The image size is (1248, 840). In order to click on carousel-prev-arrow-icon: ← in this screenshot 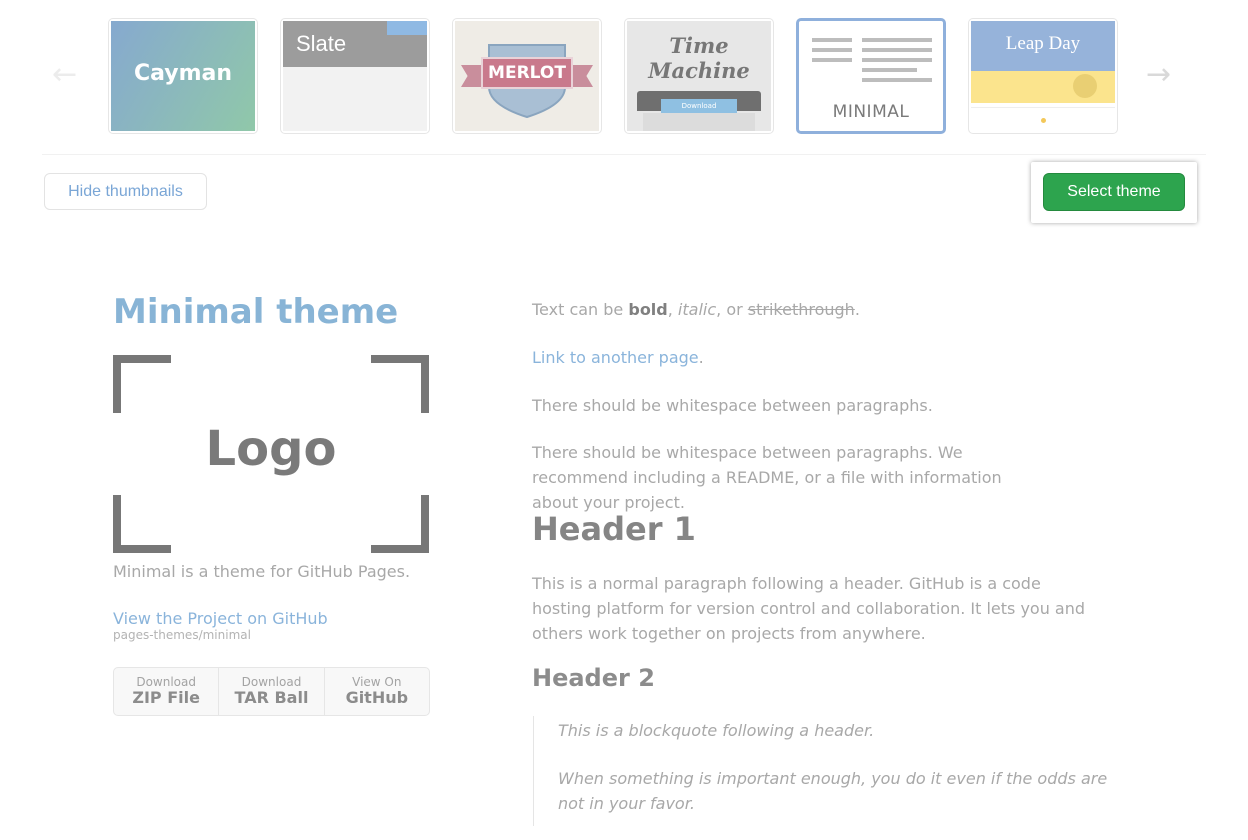, I will do `click(64, 75)`.